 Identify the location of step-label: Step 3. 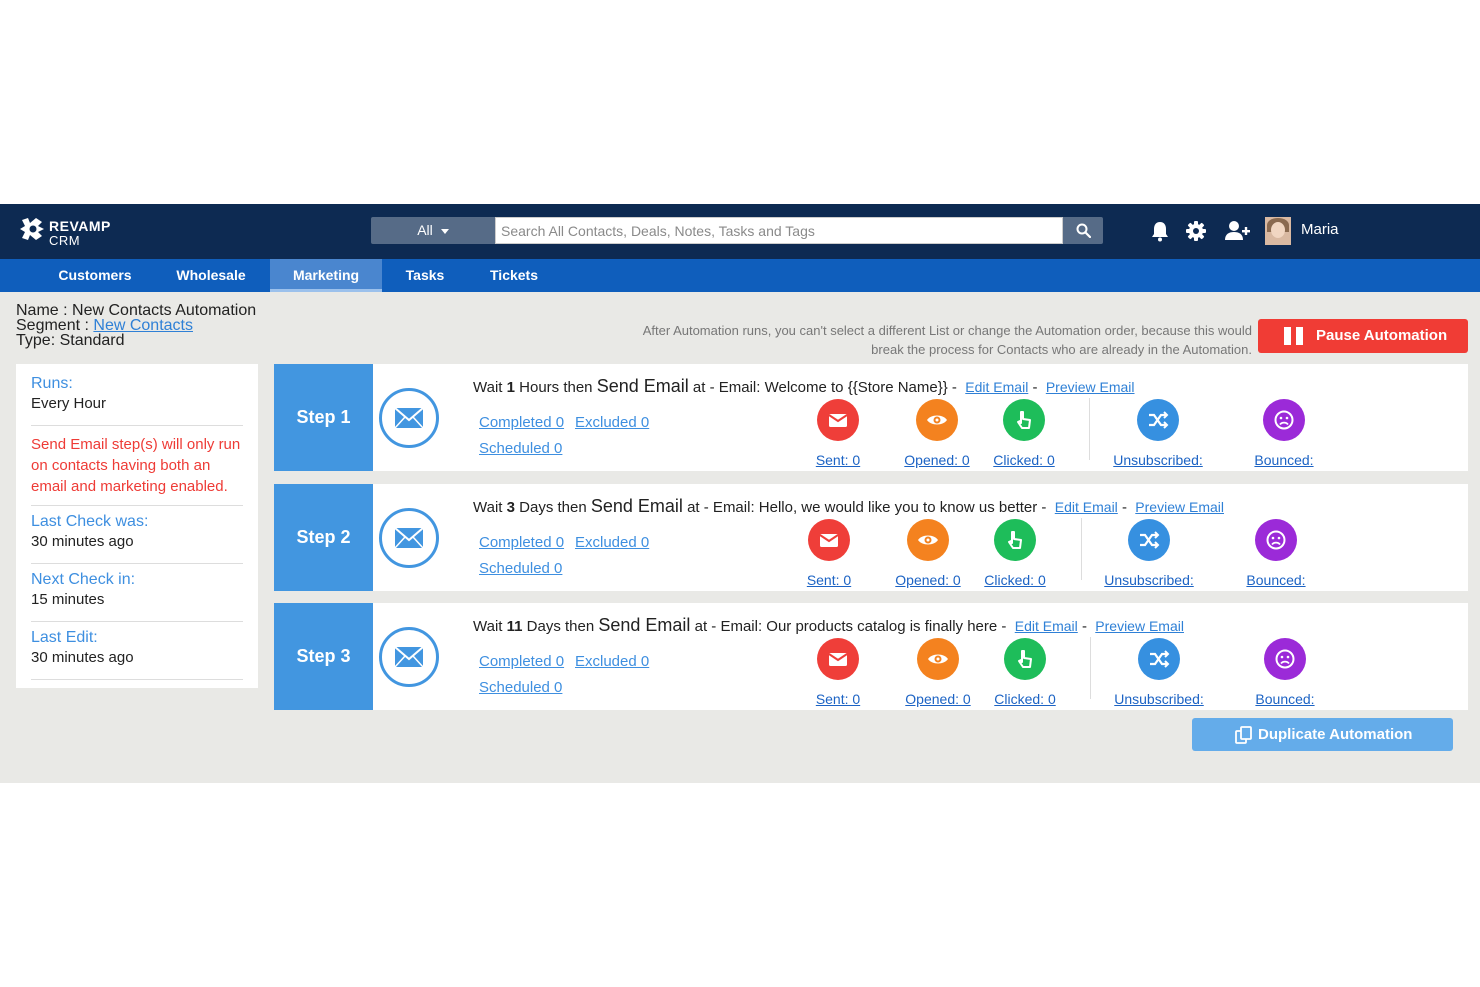
(323, 656).